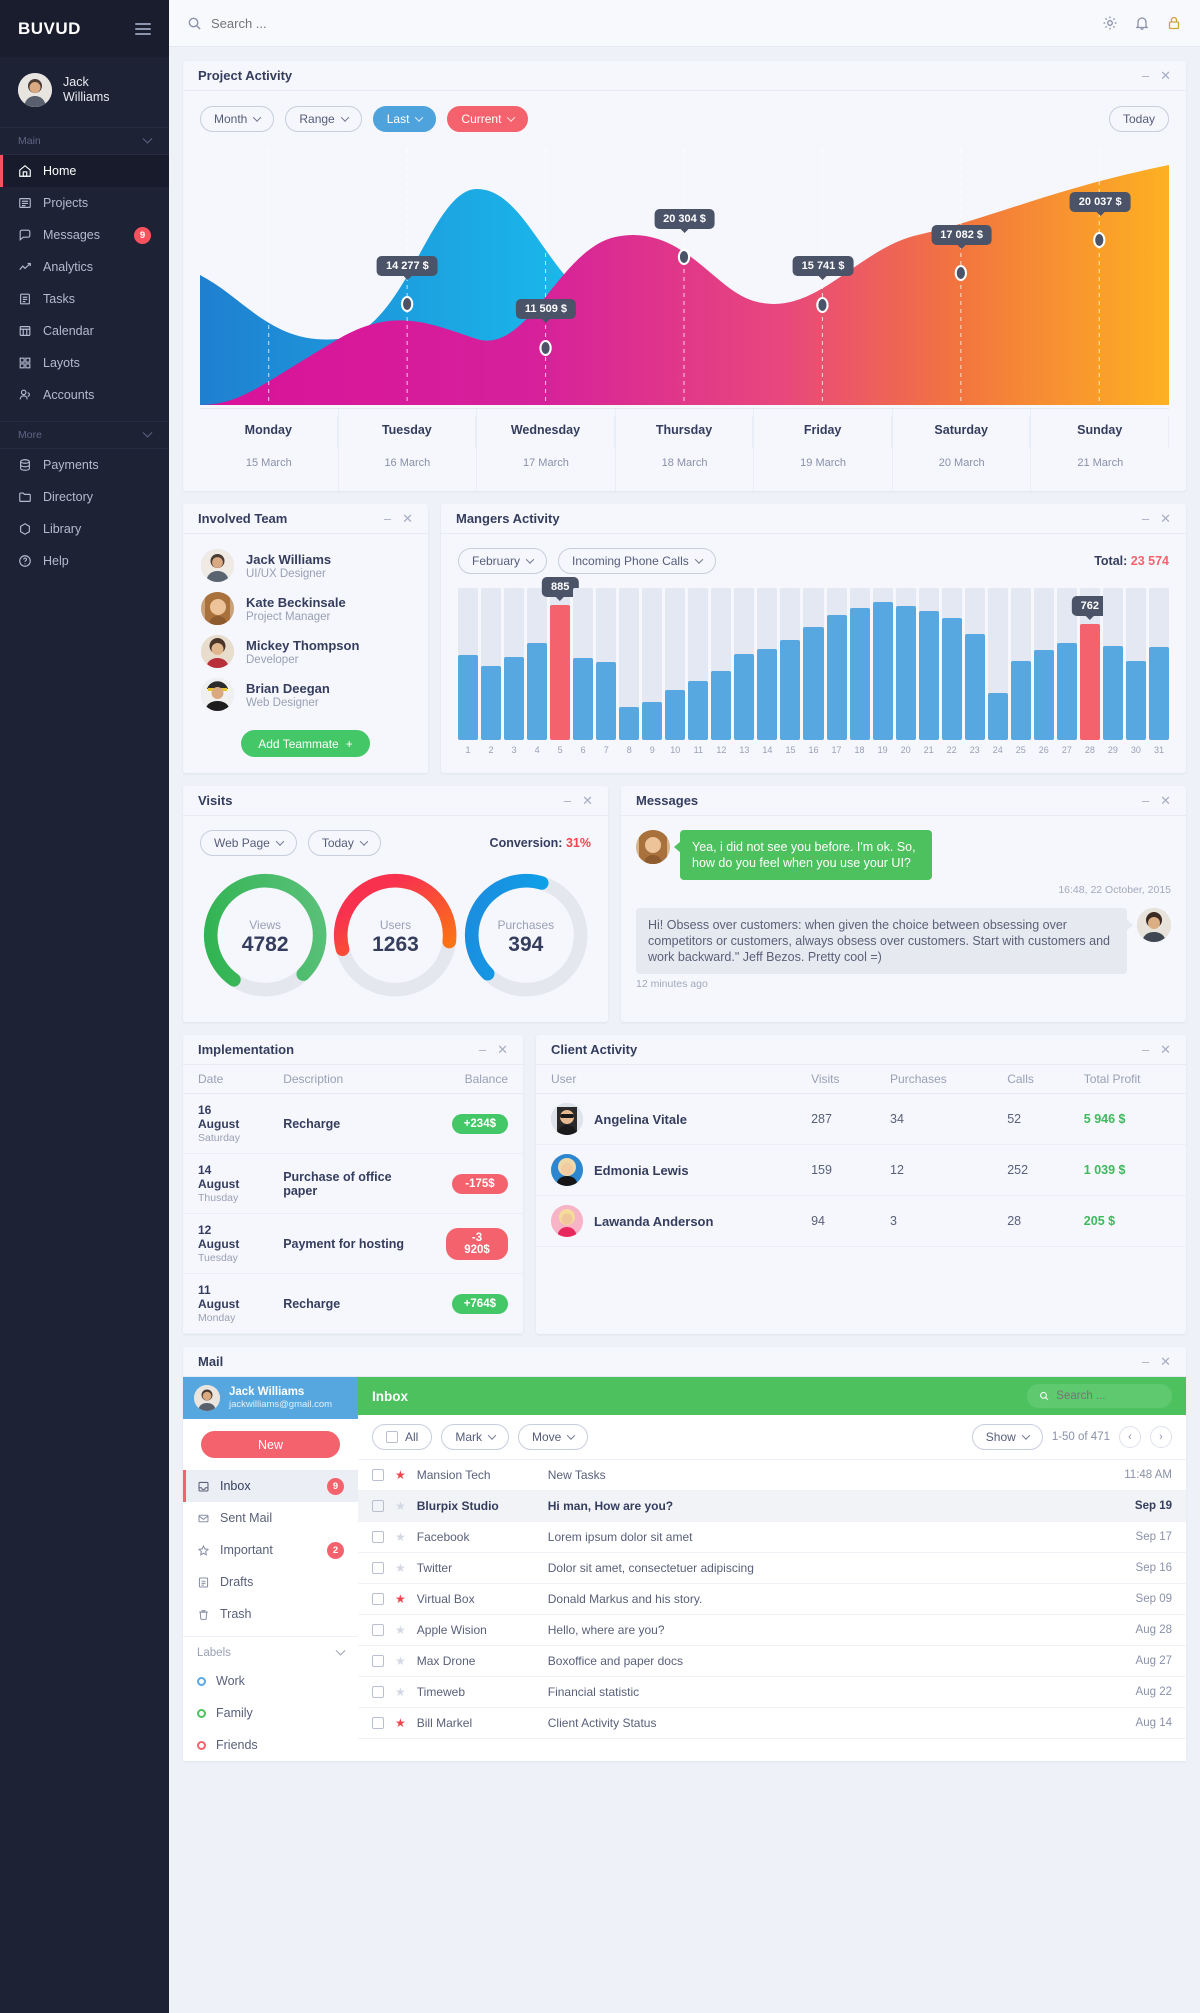 This screenshot has height=2013, width=1200. Describe the element at coordinates (1110, 23) in the screenshot. I see `gear-icon` at that location.